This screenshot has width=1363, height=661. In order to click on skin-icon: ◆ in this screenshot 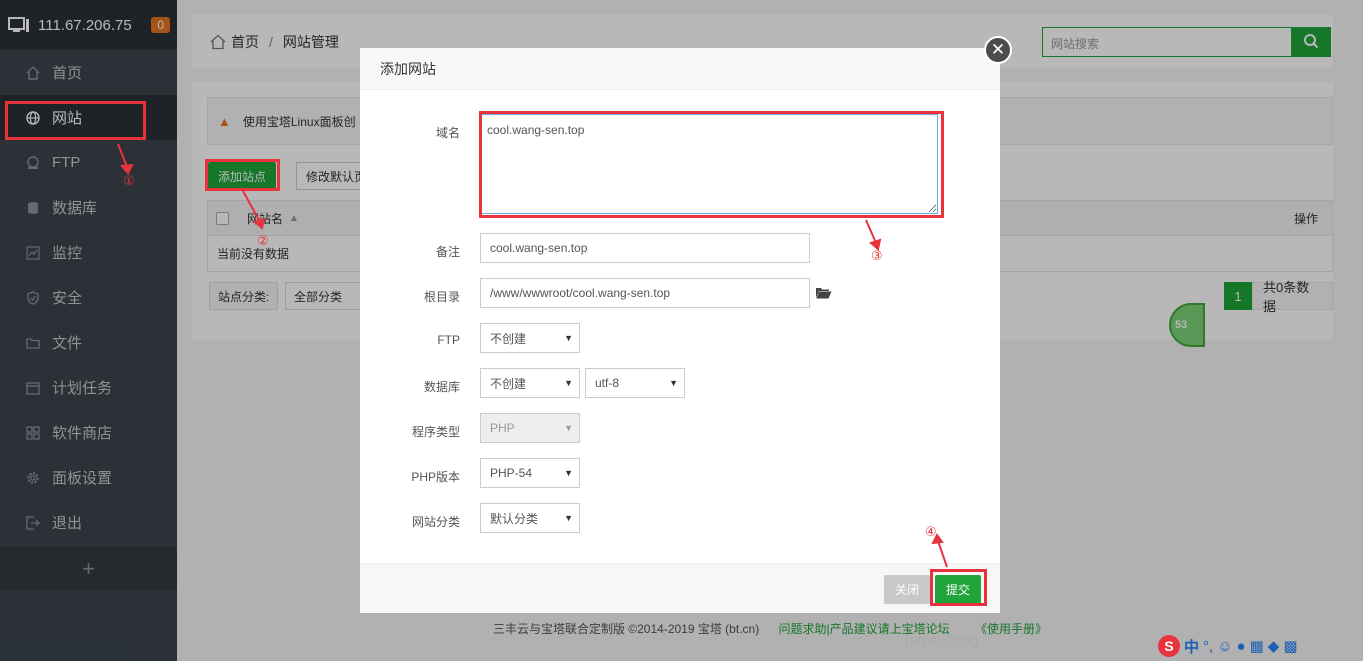, I will do `click(1274, 646)`.